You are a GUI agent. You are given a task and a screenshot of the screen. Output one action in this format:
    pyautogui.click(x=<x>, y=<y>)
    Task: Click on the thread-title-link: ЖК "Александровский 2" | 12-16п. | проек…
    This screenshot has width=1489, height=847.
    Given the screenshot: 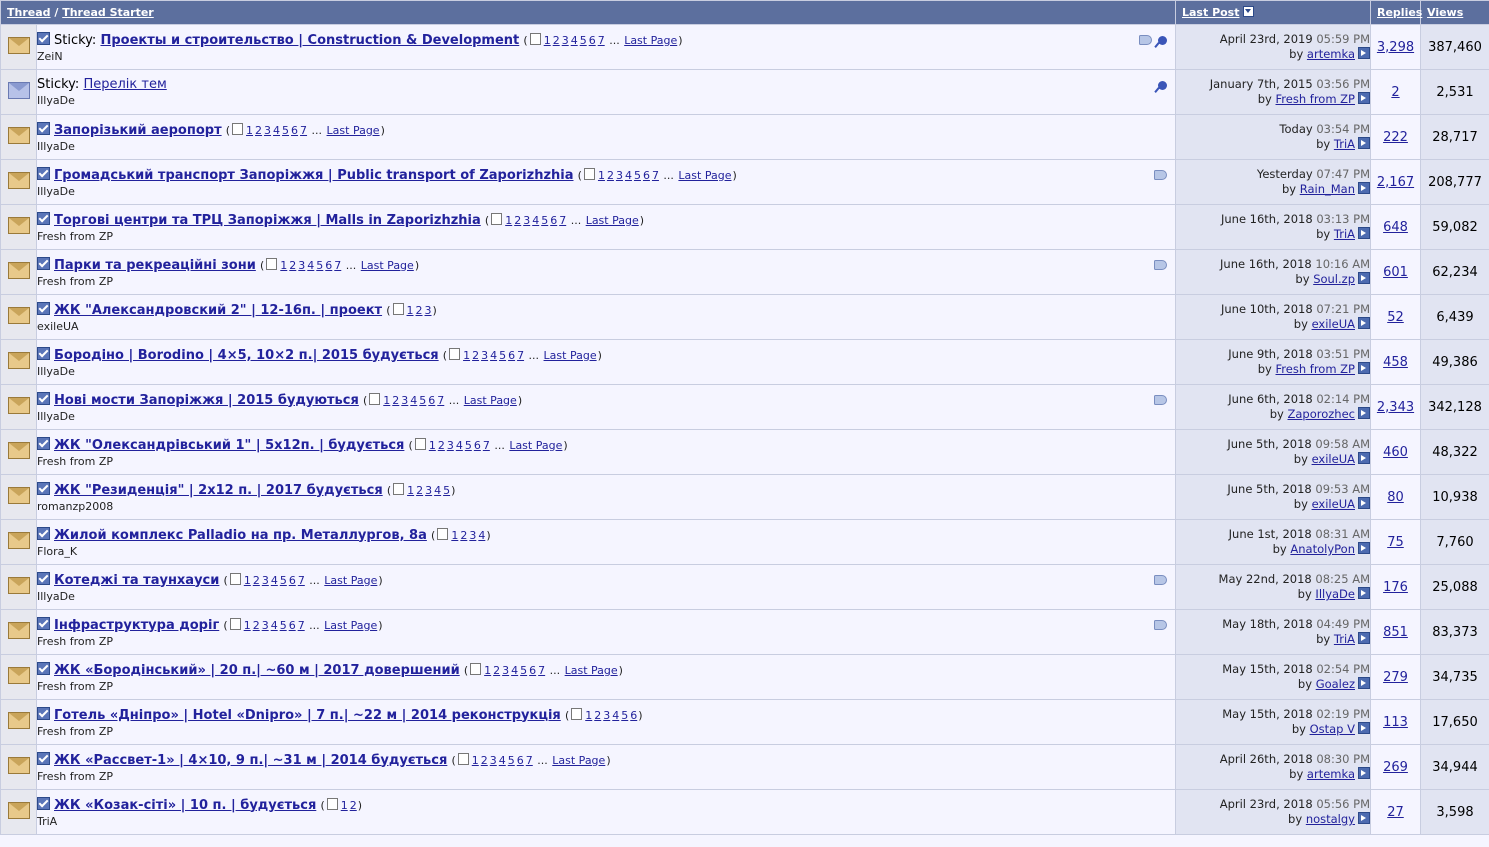 What is the action you would take?
    pyautogui.click(x=218, y=310)
    